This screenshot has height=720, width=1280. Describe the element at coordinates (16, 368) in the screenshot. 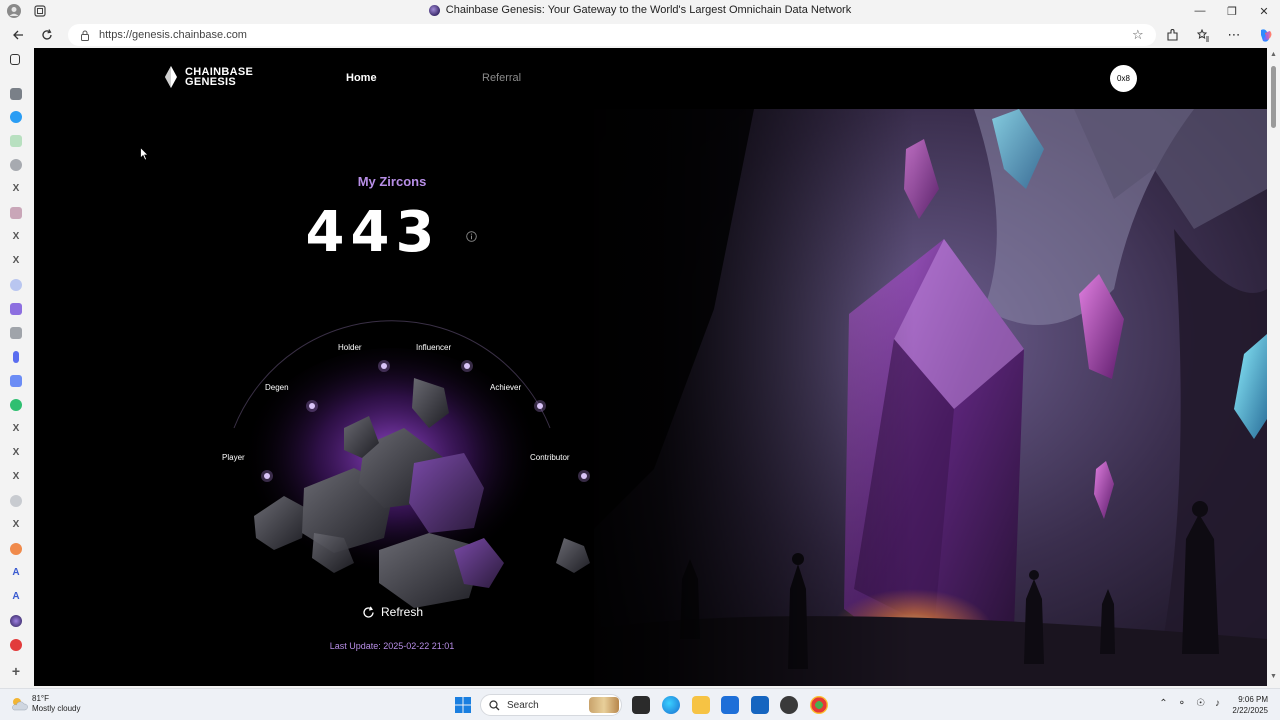

I see `browser-sidebar: X X X X X X X A A +` at that location.